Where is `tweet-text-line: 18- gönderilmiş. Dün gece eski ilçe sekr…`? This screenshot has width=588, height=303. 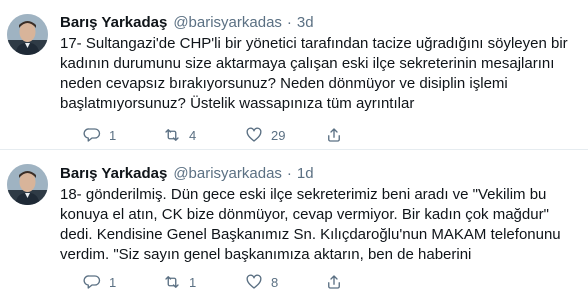 tweet-text-line: 18- gönderilmiş. Dün gece eski ilçe sekr… is located at coordinates (303, 194).